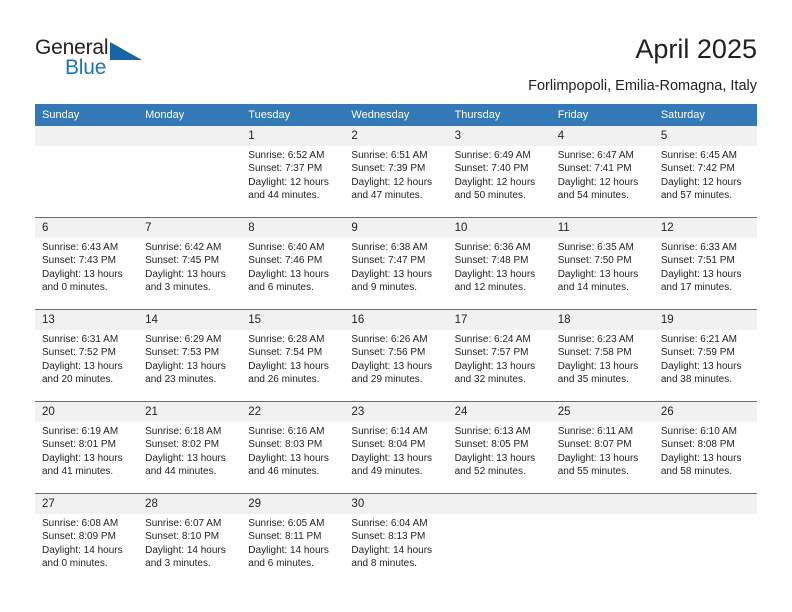 This screenshot has width=792, height=612. What do you see at coordinates (183, 247) in the screenshot?
I see `day-detail-line: Sunrise: 6:42 AM` at bounding box center [183, 247].